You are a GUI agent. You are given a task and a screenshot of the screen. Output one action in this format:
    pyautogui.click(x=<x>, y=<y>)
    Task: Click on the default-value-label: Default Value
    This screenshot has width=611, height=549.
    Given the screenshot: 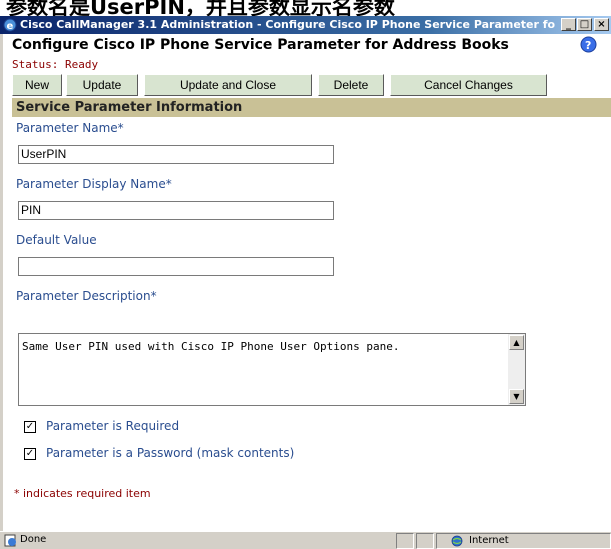 What is the action you would take?
    pyautogui.click(x=56, y=240)
    